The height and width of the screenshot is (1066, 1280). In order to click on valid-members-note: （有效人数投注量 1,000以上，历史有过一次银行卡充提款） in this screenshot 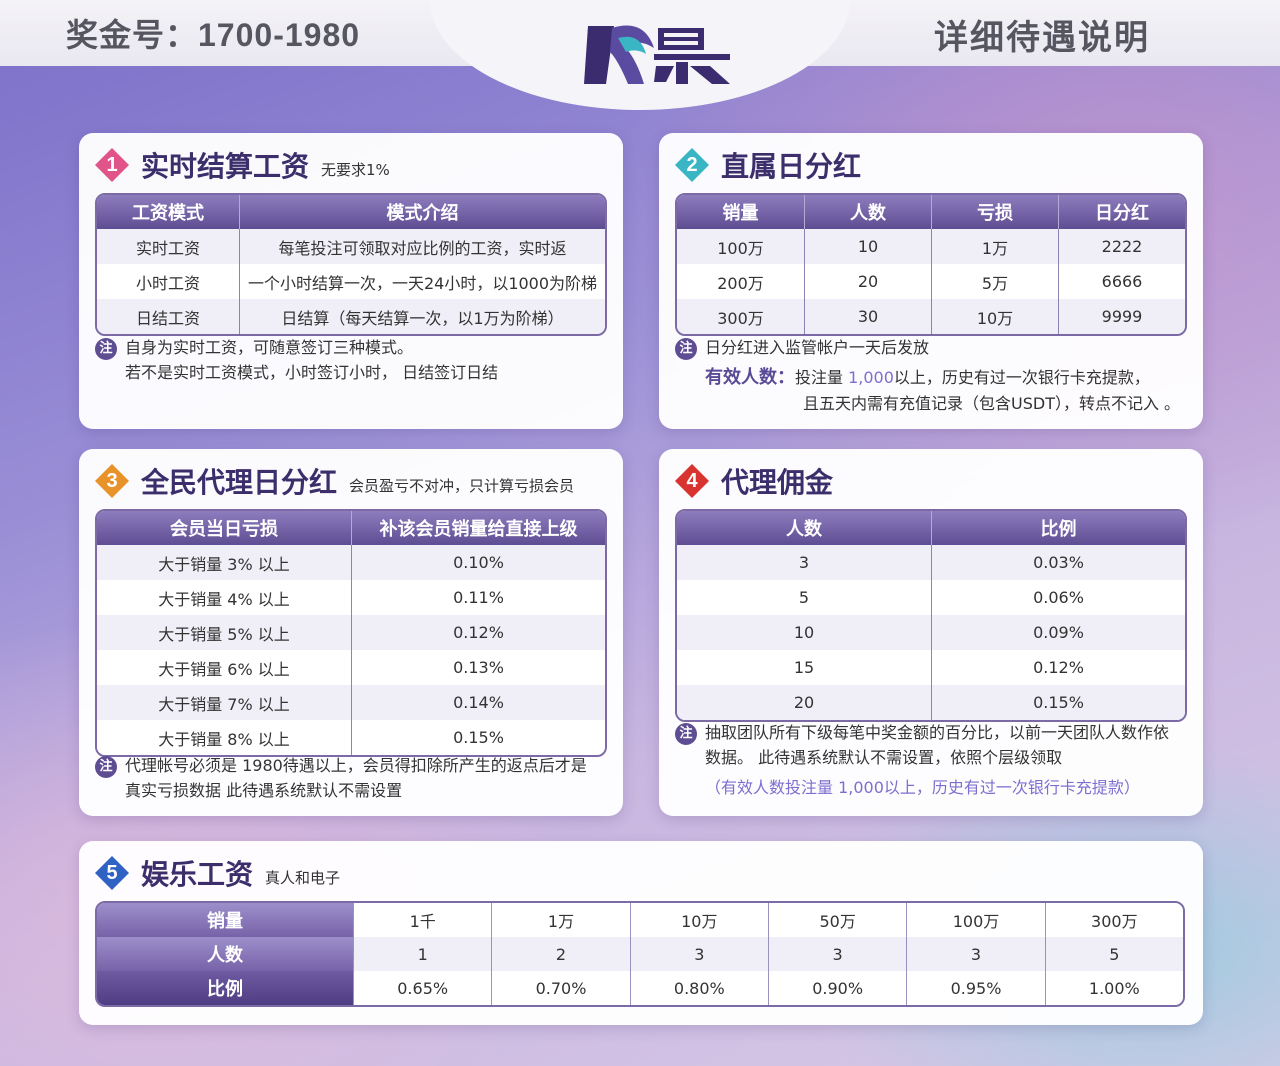, I will do `click(922, 787)`.